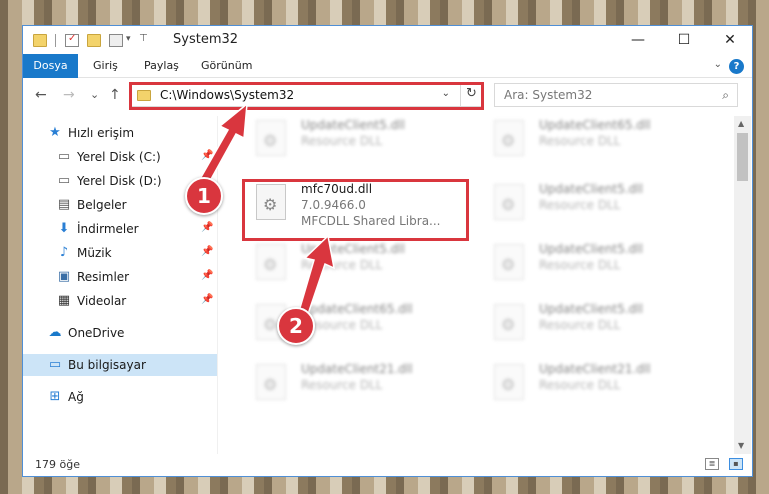  I want to click on callout-badge-2: 2, so click(296, 326).